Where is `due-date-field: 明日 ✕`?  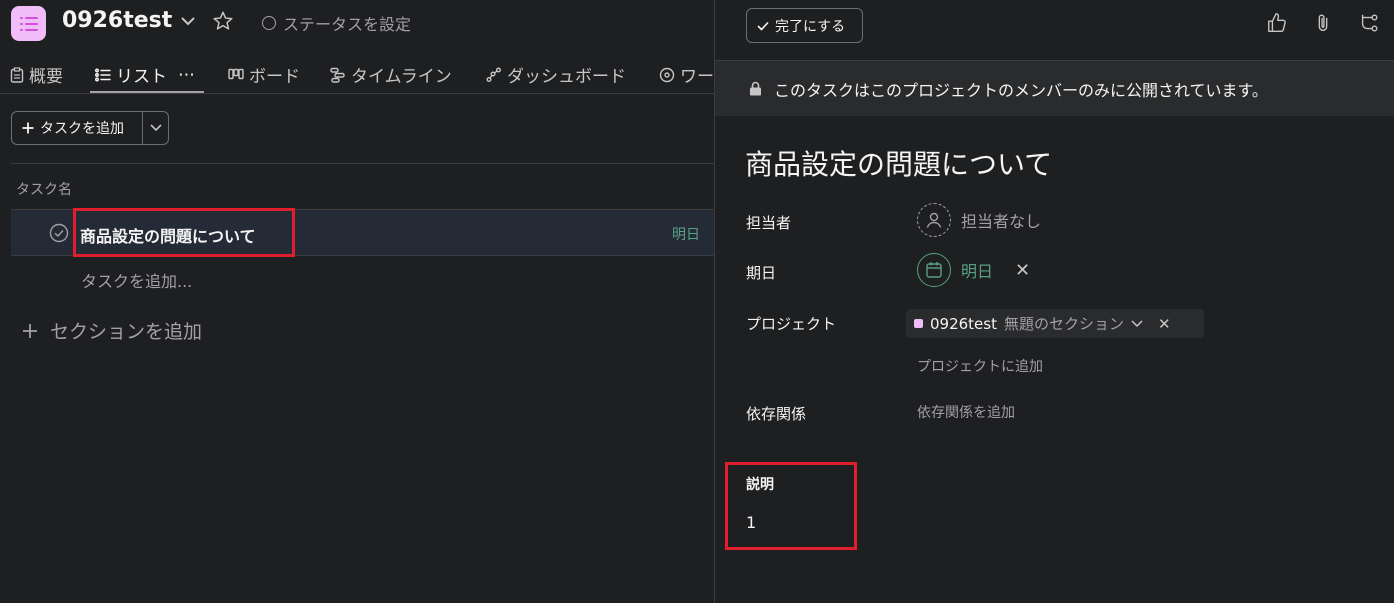 due-date-field: 明日 ✕ is located at coordinates (973, 270).